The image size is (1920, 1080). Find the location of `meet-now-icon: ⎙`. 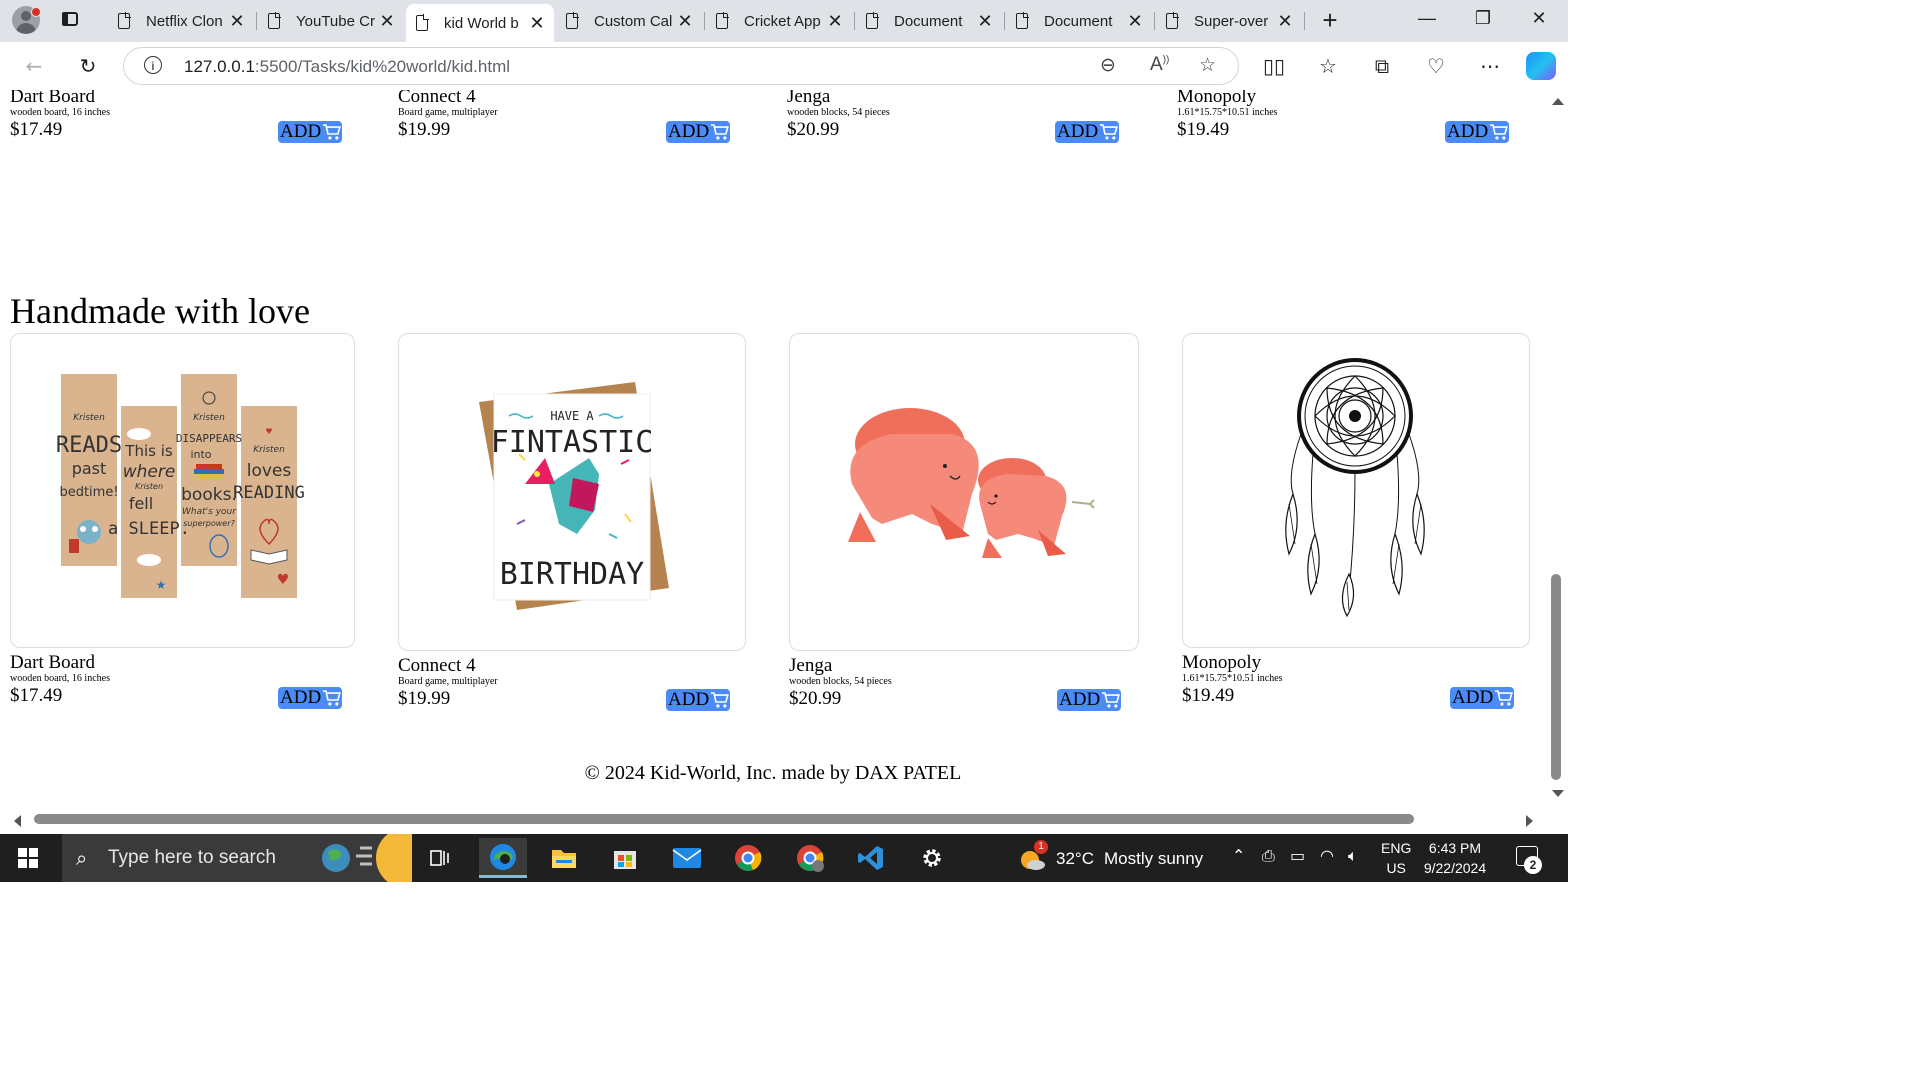

meet-now-icon: ⎙ is located at coordinates (1268, 856).